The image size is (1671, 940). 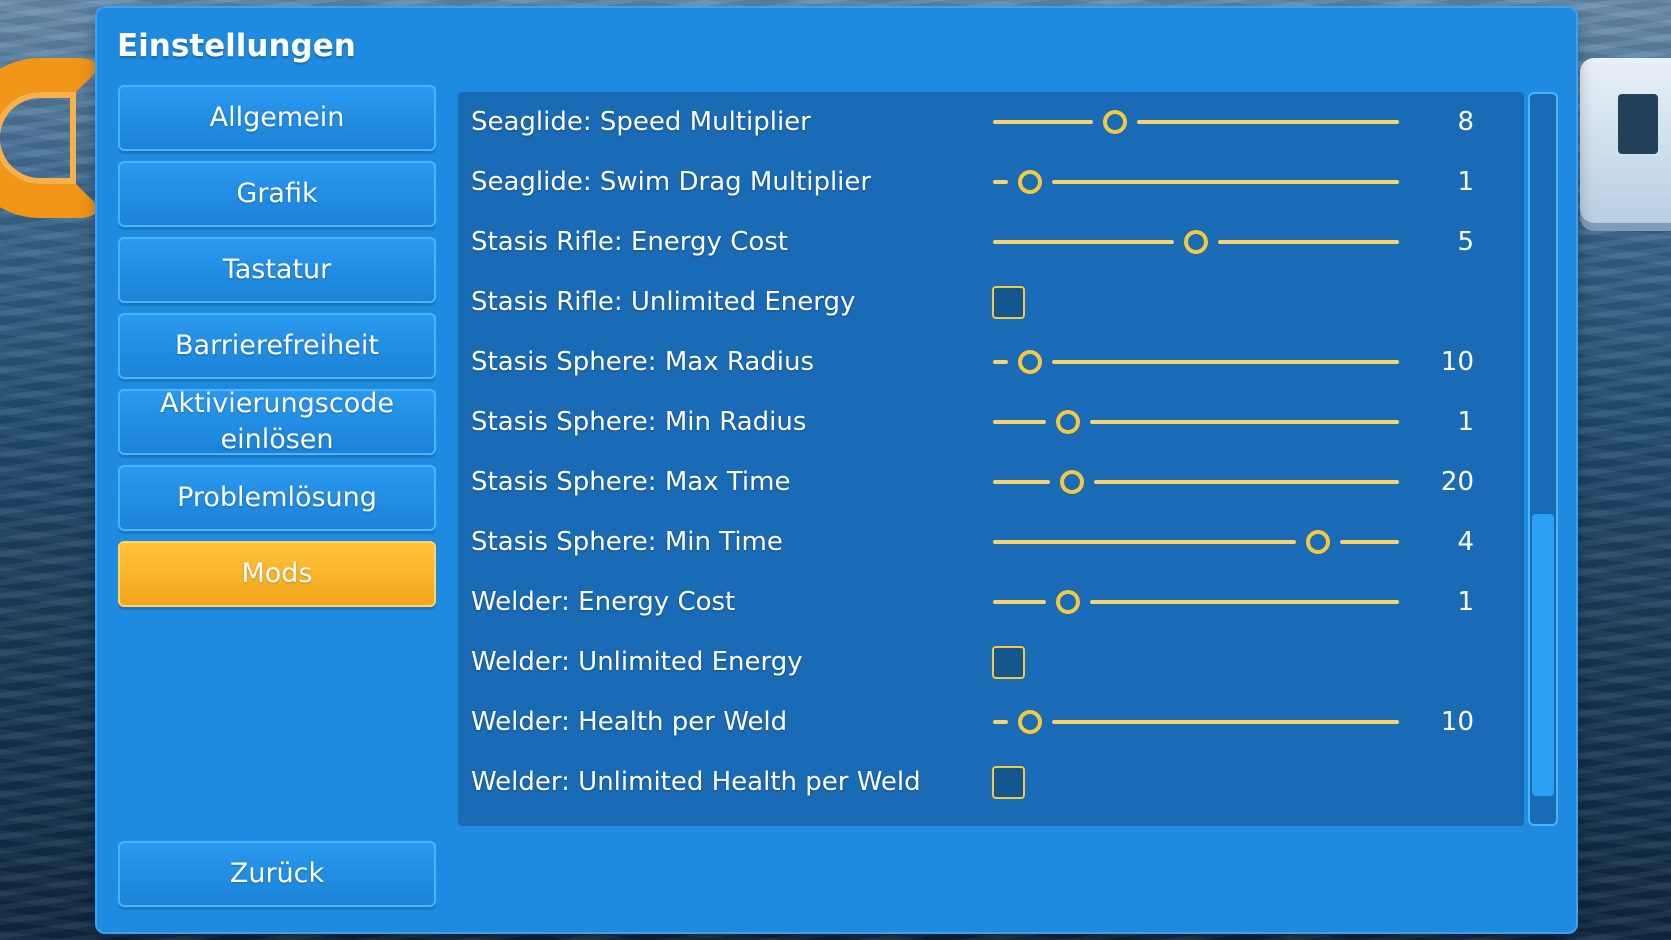 I want to click on setting-row: Welder: Unlimited Health per Weld, so click(x=991, y=782).